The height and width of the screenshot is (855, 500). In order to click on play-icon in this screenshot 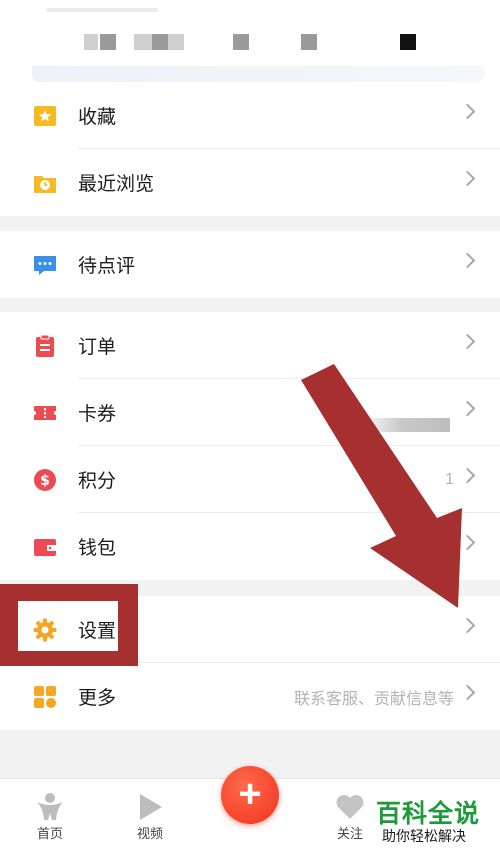, I will do `click(150, 807)`.